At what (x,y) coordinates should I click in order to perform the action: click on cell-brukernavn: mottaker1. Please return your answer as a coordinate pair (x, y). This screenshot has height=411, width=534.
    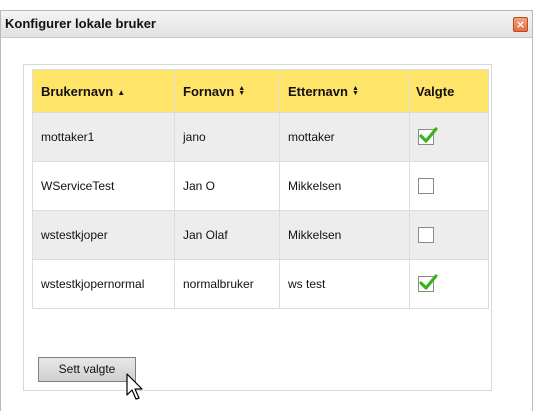
    Looking at the image, I should click on (103, 137).